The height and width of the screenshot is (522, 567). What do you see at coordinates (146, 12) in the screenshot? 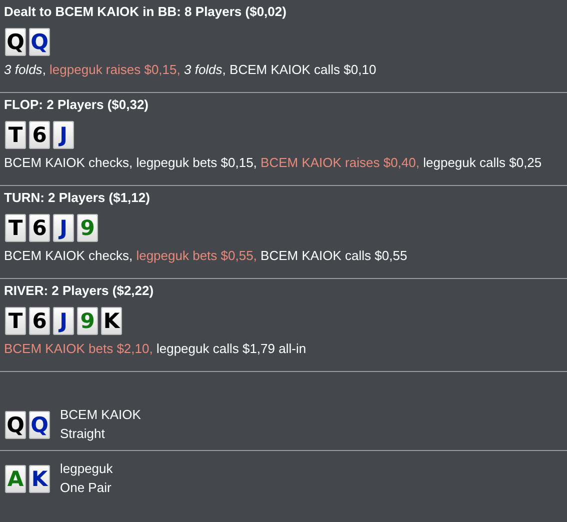
I see `street-title: Dealt to BCEM KAIOK in BB: 8 Players ($0,02)` at bounding box center [146, 12].